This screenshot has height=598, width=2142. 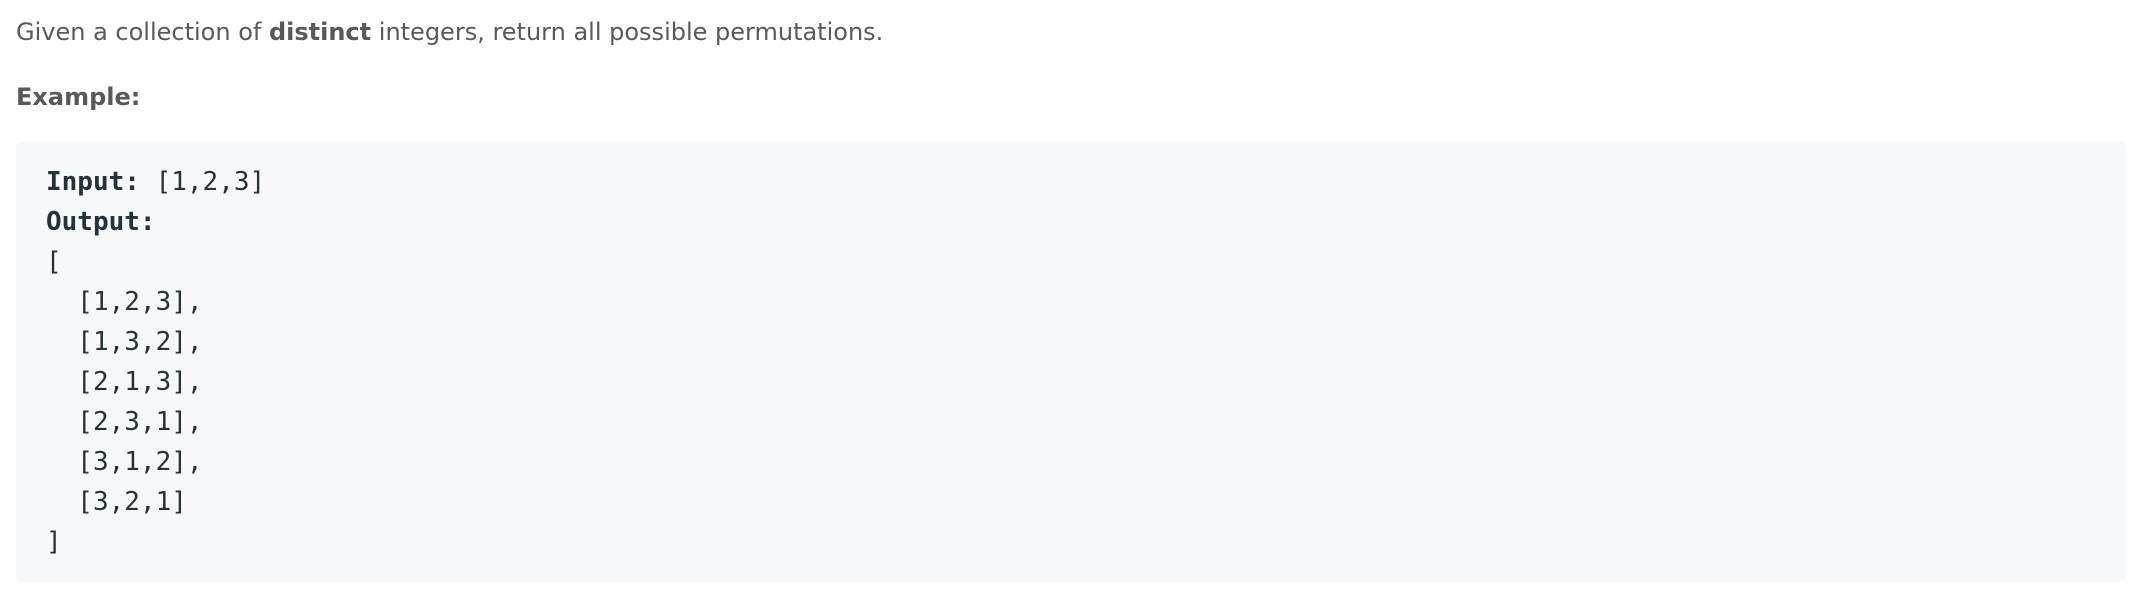 I want to click on permutation-row: [1,3,2],, so click(x=124, y=342).